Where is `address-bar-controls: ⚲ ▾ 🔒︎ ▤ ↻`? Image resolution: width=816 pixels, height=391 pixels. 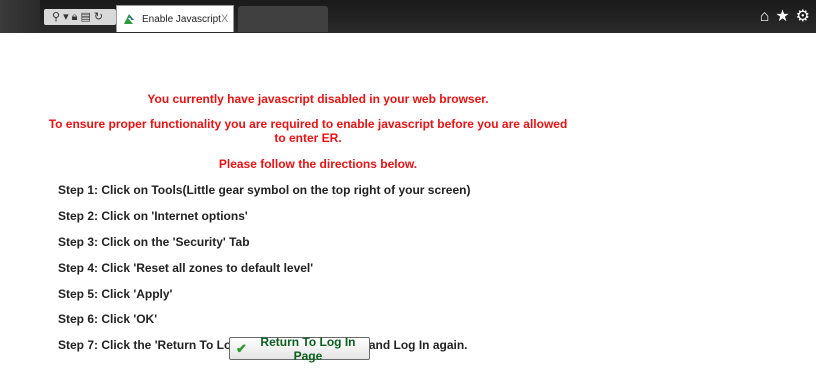
address-bar-controls: ⚲ ▾ 🔒︎ ▤ ↻ is located at coordinates (80, 17).